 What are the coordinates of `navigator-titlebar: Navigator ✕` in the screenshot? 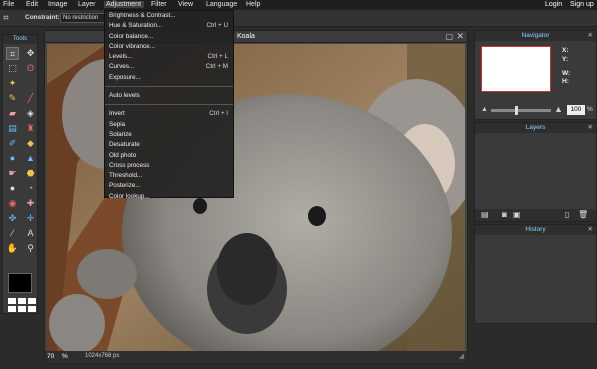 It's located at (535, 36).